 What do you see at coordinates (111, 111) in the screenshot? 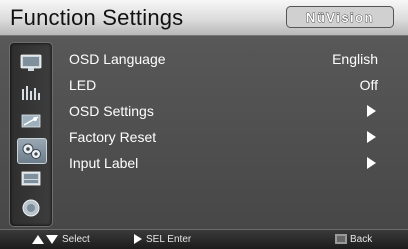
I see `menu-item-label: OSD Settings` at bounding box center [111, 111].